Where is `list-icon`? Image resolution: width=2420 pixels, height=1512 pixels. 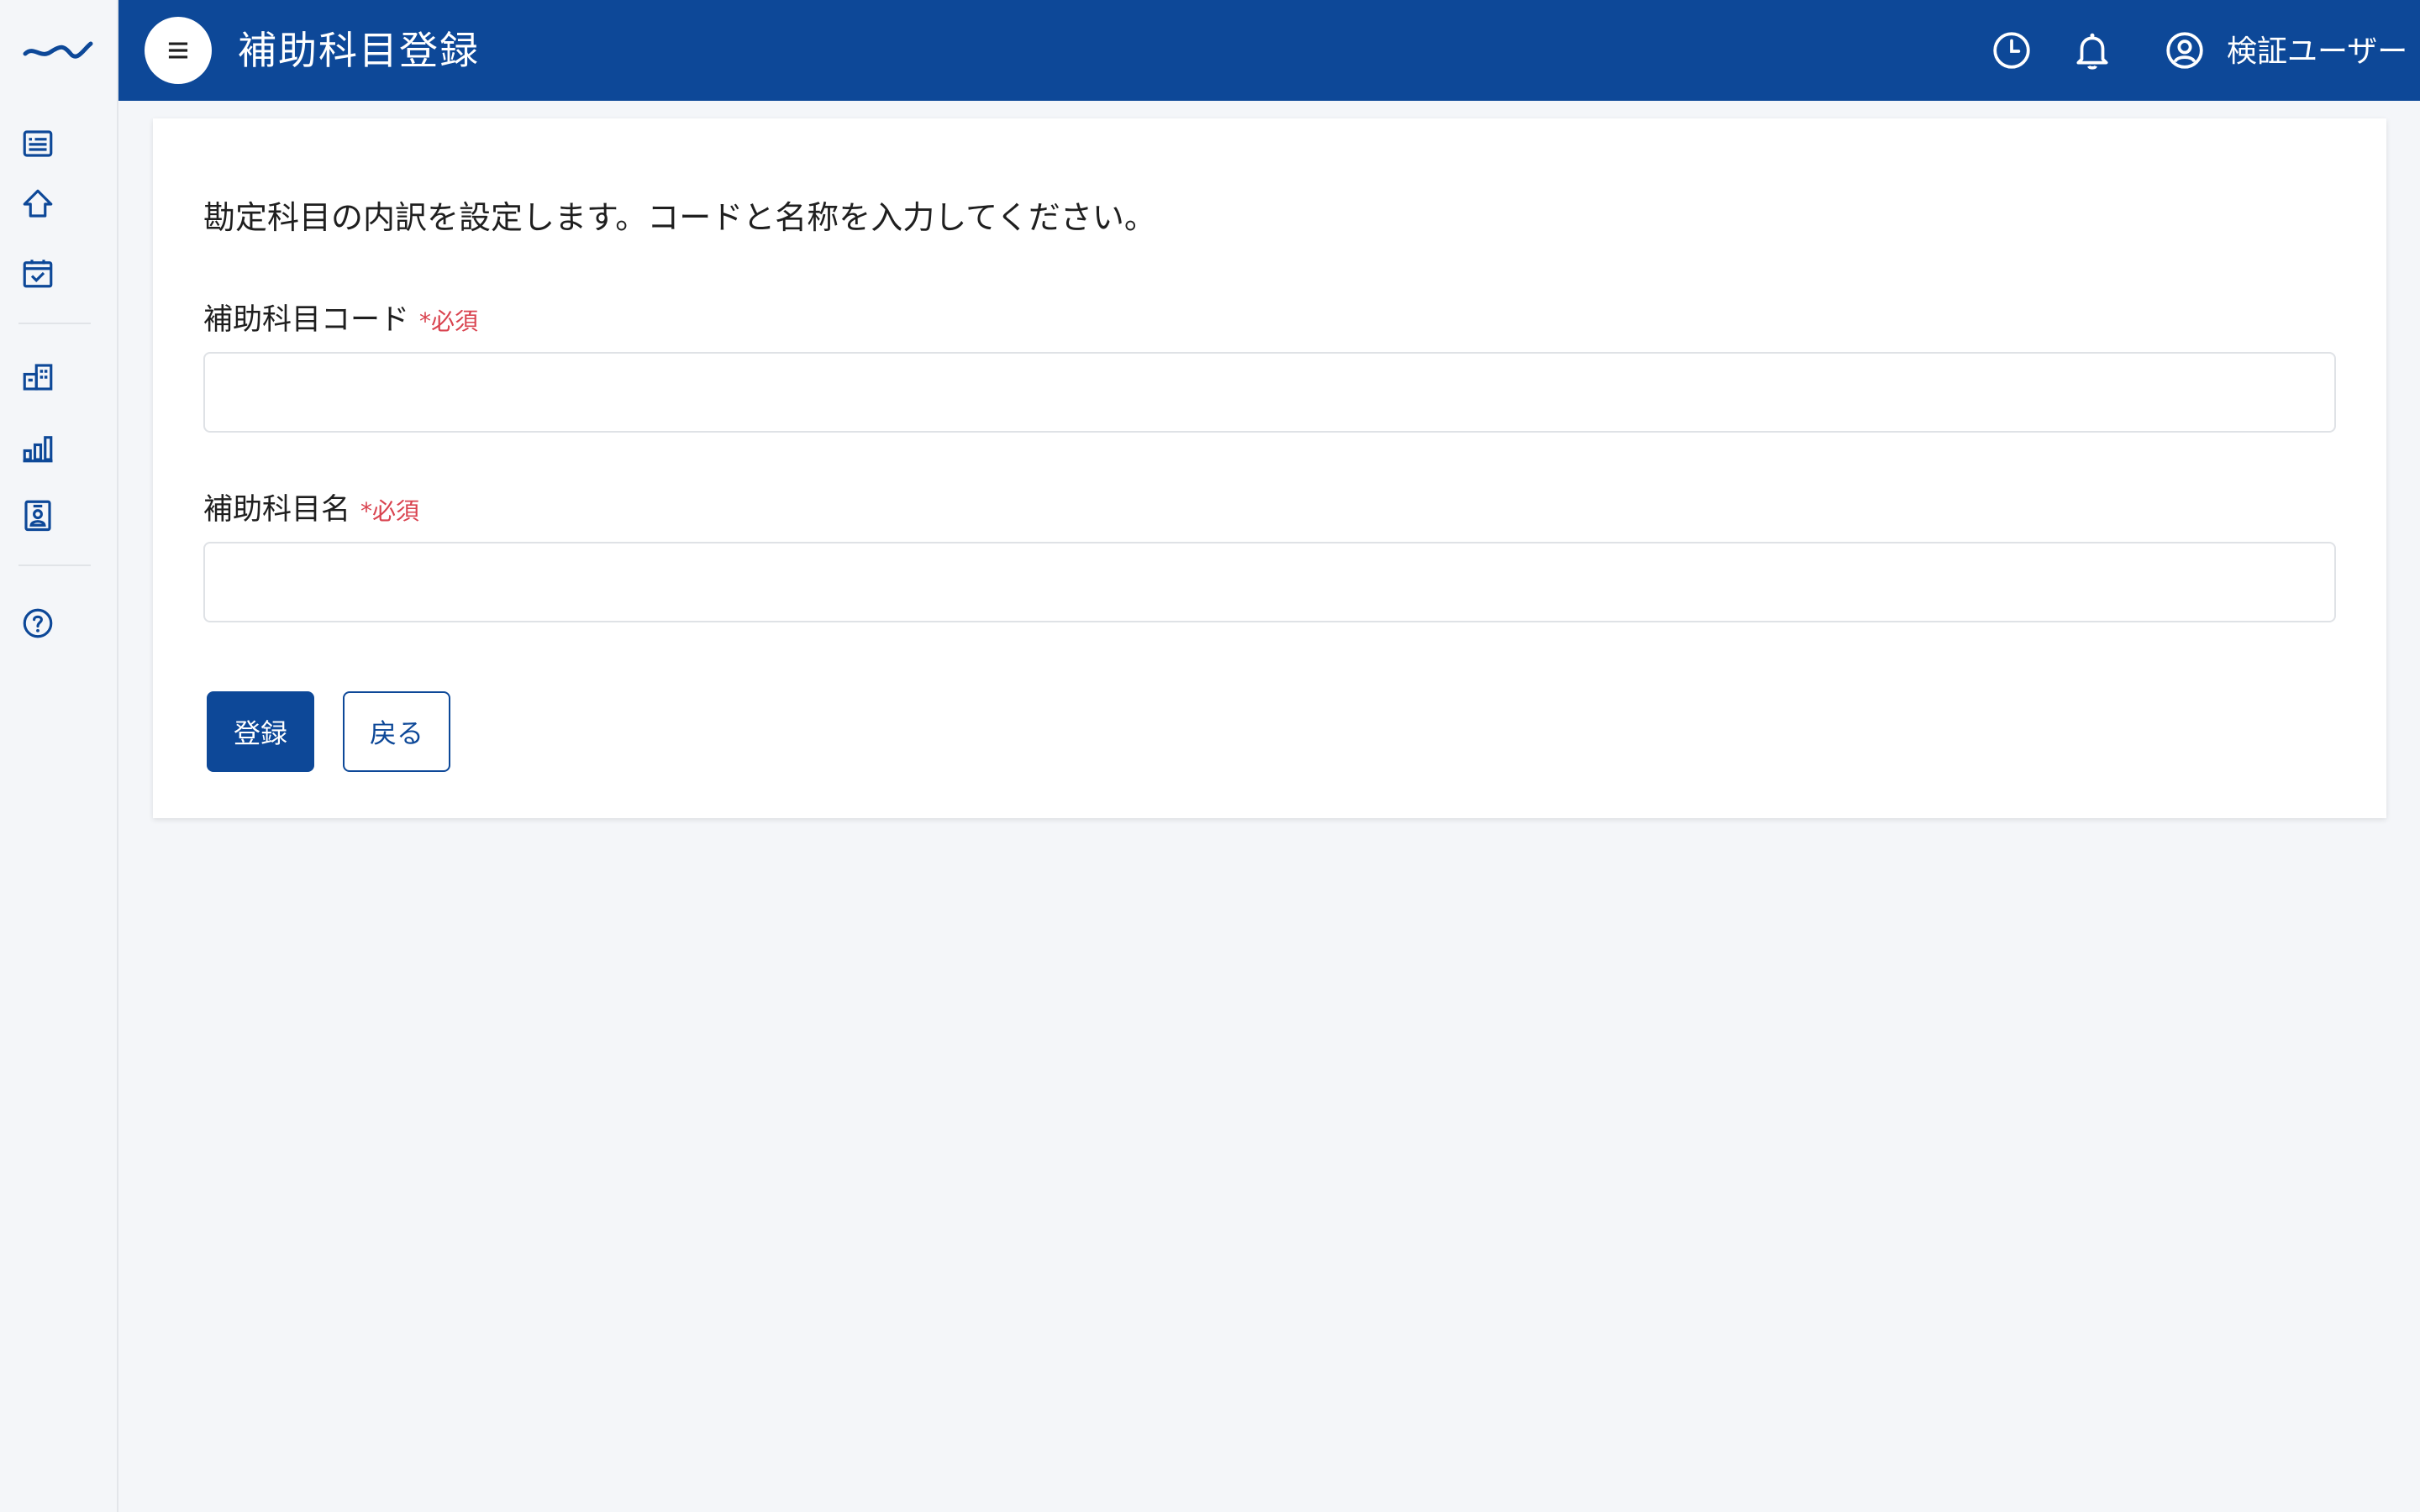 list-icon is located at coordinates (38, 144).